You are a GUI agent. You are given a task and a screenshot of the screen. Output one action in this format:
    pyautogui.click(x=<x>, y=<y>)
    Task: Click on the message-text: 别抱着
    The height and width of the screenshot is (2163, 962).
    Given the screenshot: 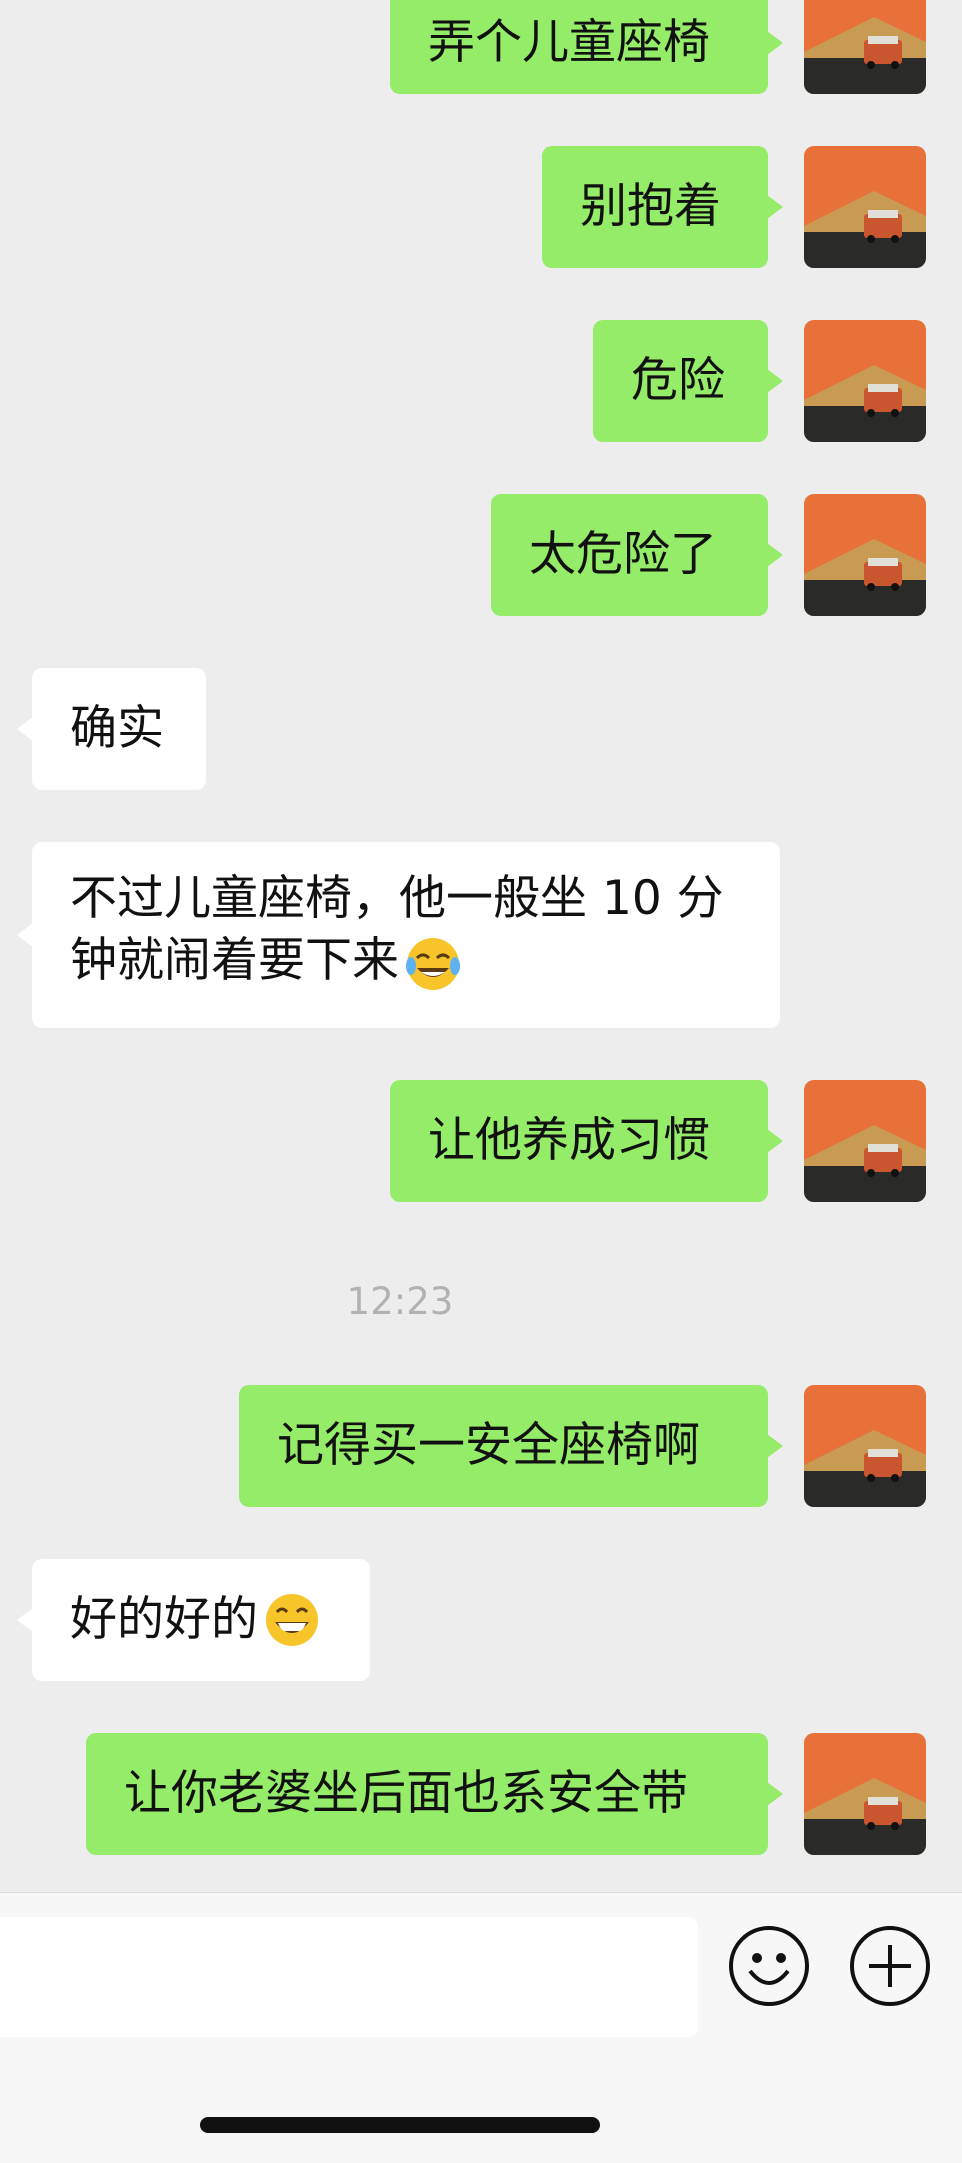 What is the action you would take?
    pyautogui.click(x=650, y=206)
    